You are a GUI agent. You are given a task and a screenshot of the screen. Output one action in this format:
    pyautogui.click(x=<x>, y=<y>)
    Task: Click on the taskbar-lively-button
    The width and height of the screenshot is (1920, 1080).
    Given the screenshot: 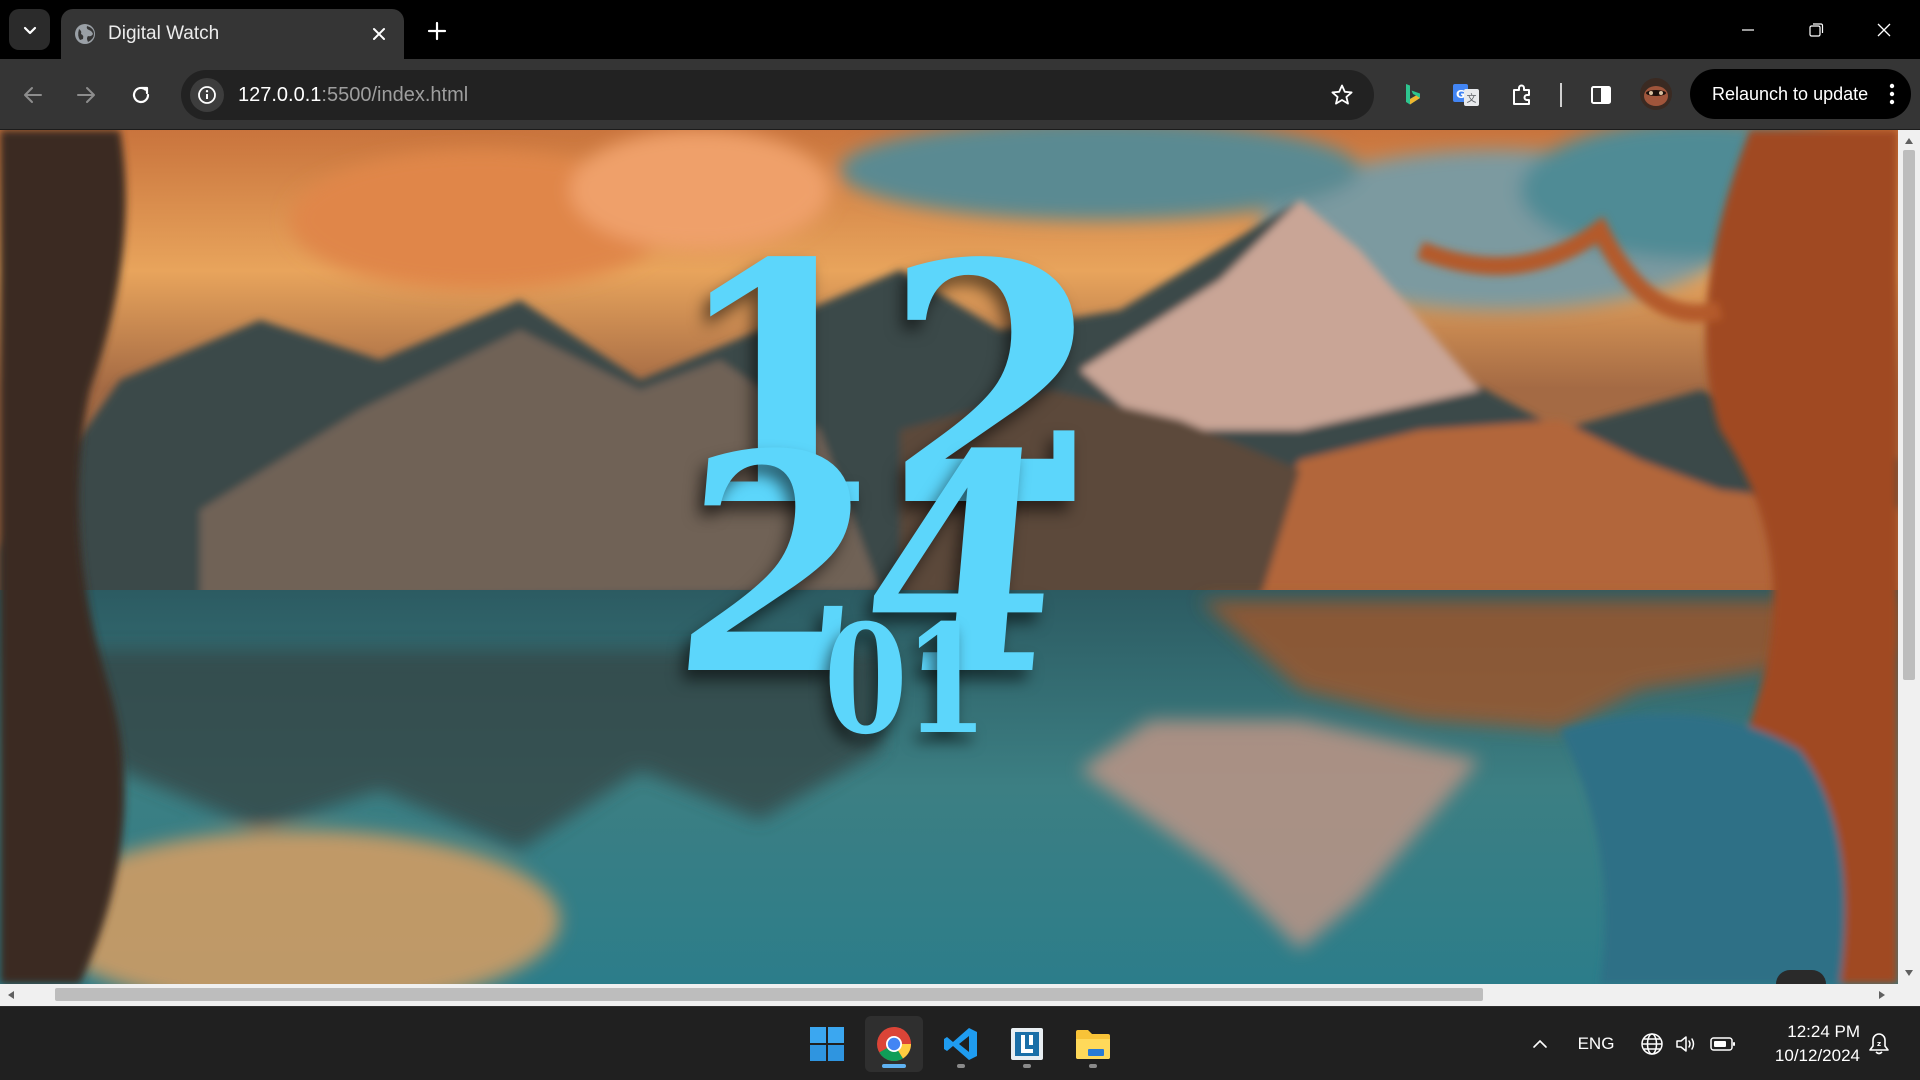 What is the action you would take?
    pyautogui.click(x=1027, y=1044)
    